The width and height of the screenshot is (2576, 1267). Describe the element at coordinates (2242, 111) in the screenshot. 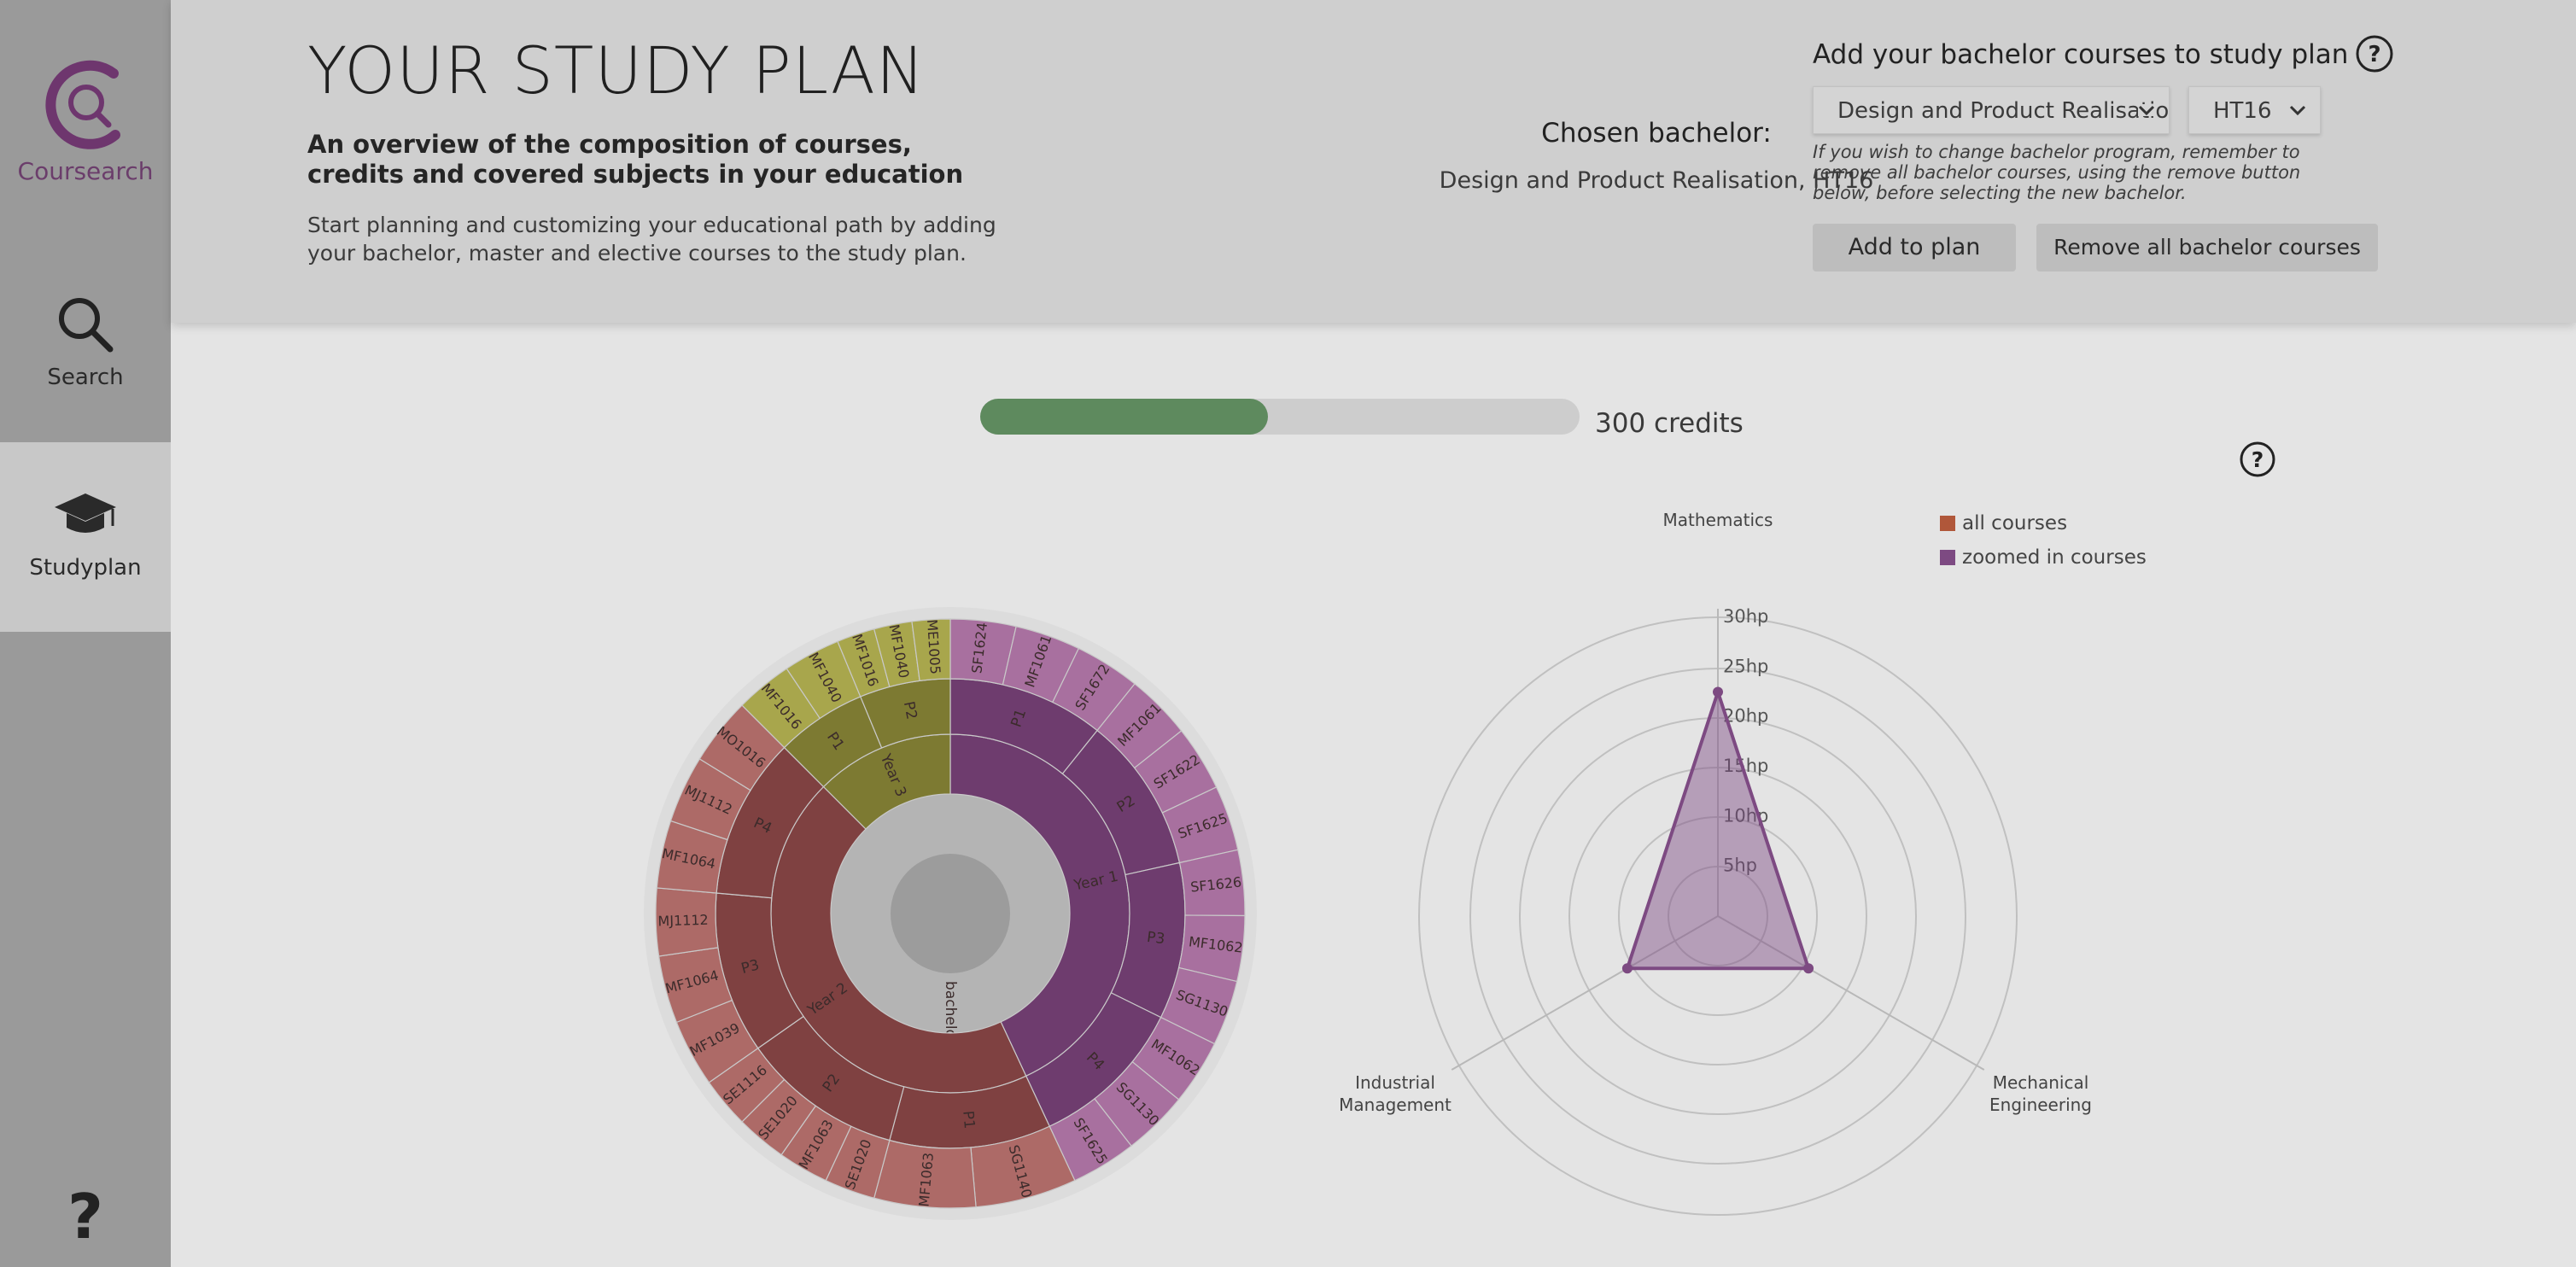

I see `term-select-value: HT16` at that location.